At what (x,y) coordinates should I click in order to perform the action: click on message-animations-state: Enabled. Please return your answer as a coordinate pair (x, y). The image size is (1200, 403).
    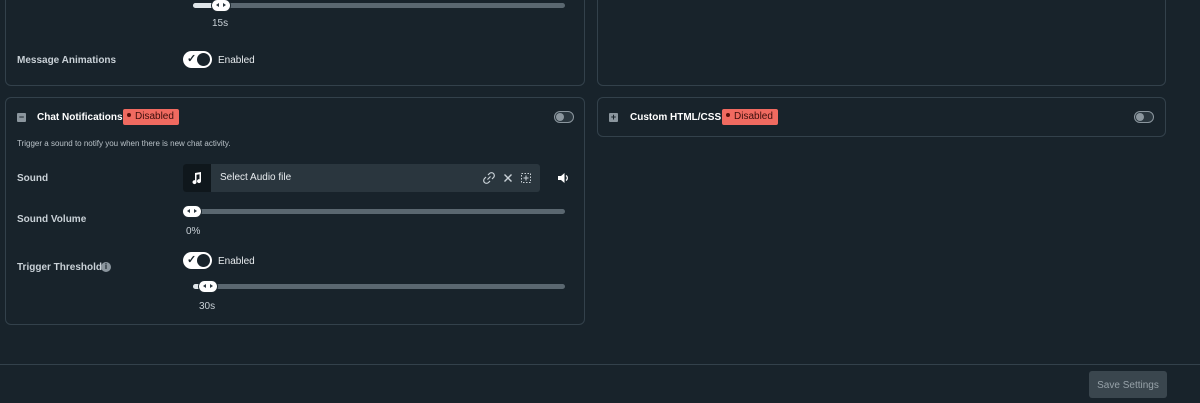
    Looking at the image, I should click on (236, 60).